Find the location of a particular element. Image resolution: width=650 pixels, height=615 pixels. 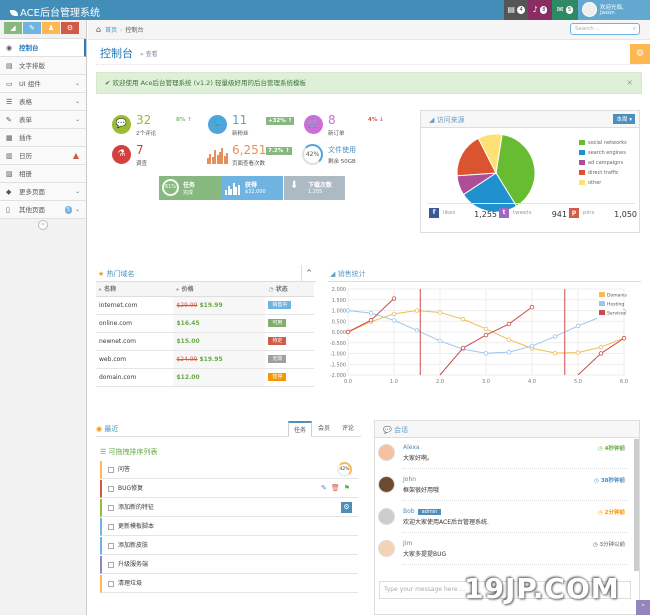

task-item: 问答 42% is located at coordinates (229, 470).